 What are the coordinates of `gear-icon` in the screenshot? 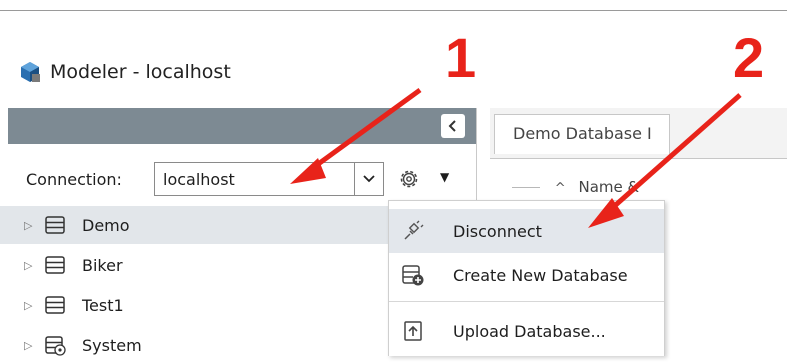 It's located at (409, 179).